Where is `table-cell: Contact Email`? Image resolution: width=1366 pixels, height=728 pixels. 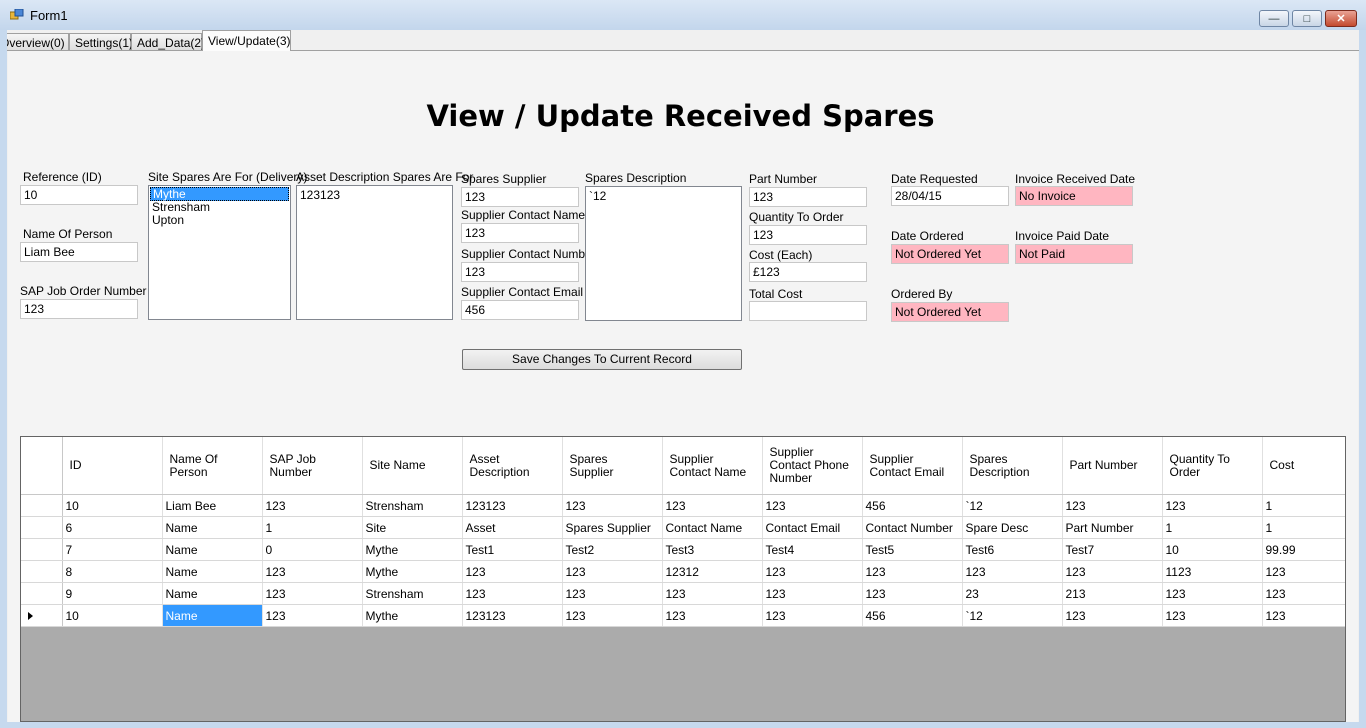
table-cell: Contact Email is located at coordinates (812, 527).